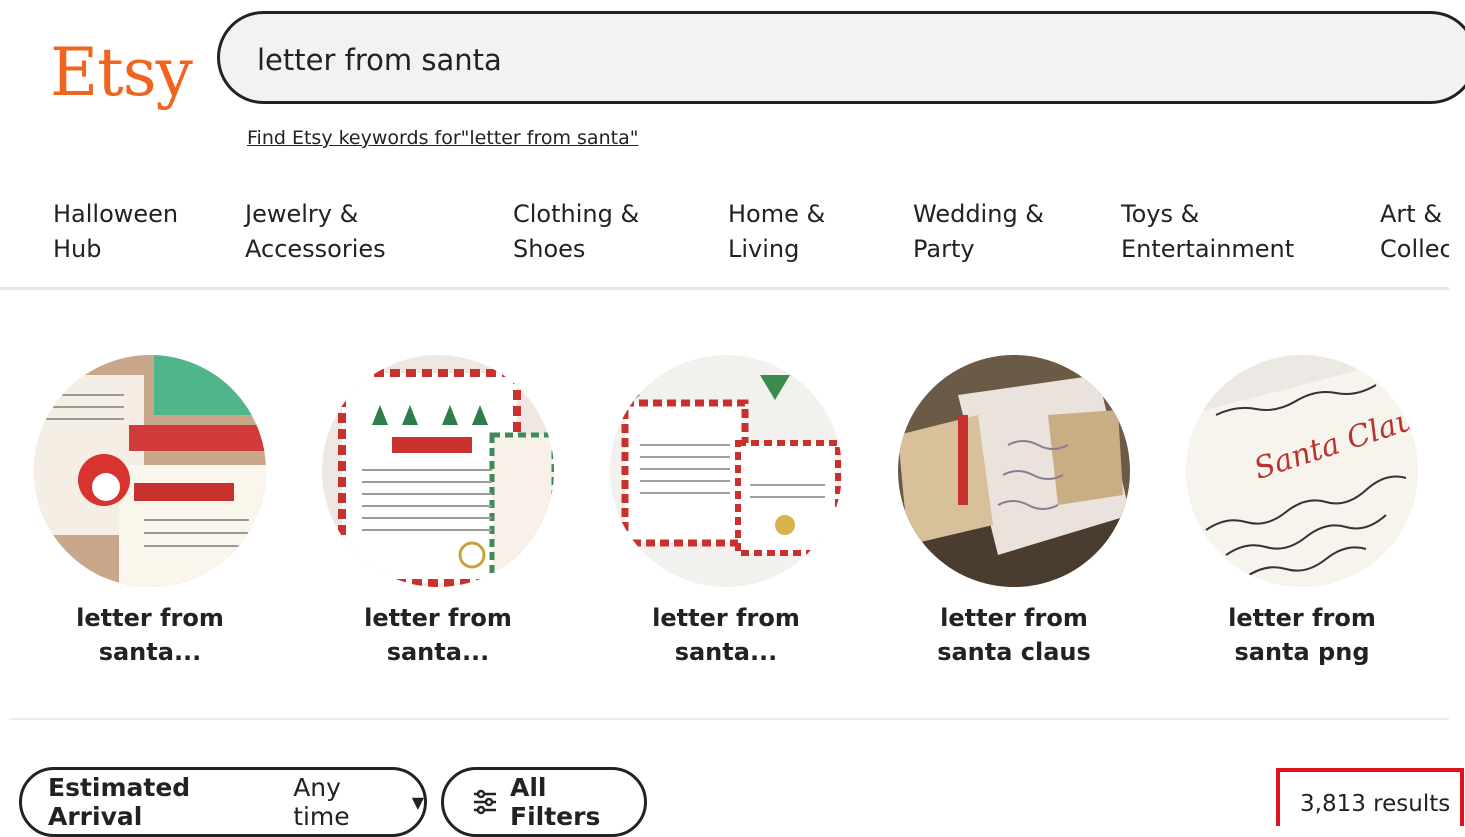 Image resolution: width=1465 pixels, height=837 pixels. I want to click on nav-item-label: Halloween, so click(116, 214).